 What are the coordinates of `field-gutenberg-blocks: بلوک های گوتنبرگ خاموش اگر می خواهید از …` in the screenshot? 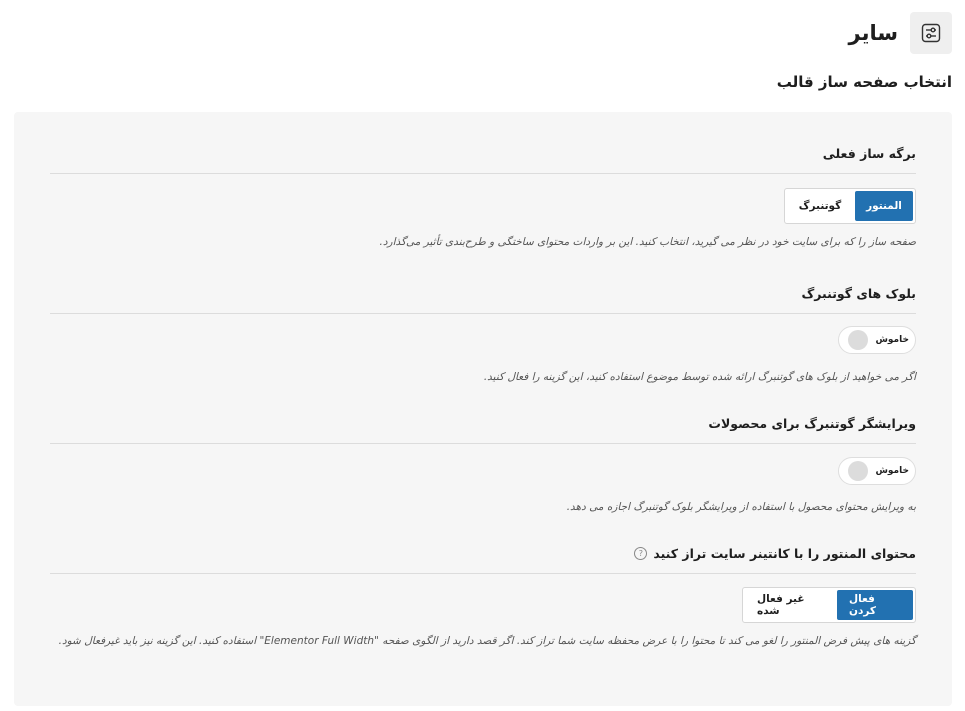 It's located at (483, 336).